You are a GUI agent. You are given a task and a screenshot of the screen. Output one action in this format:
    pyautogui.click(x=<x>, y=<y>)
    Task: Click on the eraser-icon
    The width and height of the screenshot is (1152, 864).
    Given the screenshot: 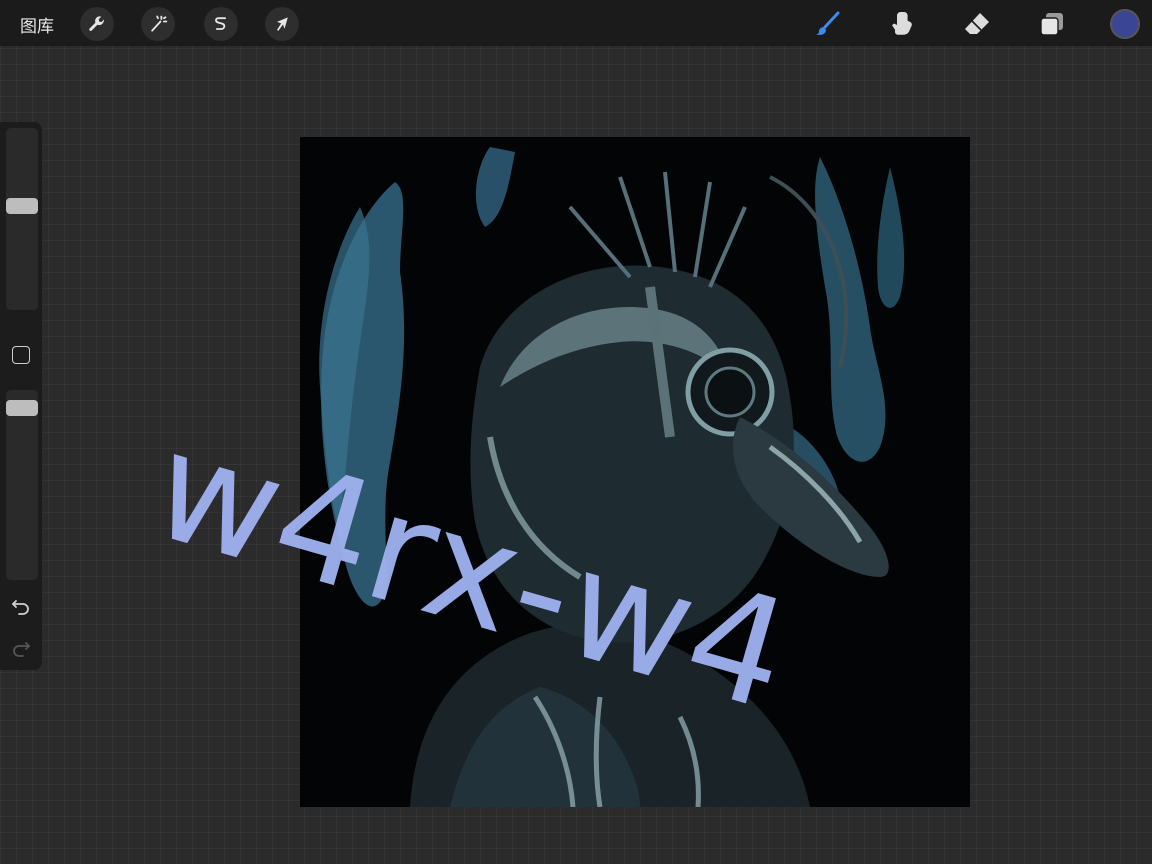 What is the action you would take?
    pyautogui.click(x=977, y=23)
    